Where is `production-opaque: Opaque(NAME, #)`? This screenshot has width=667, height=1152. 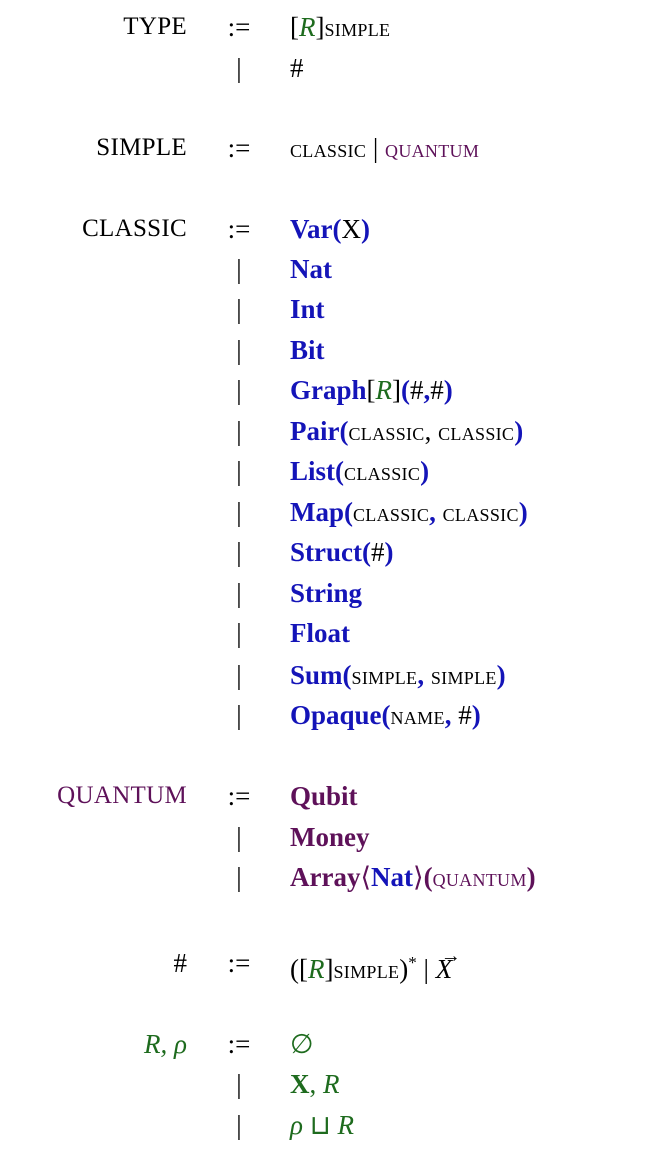
production-opaque: Opaque(NAME, #) is located at coordinates (385, 715).